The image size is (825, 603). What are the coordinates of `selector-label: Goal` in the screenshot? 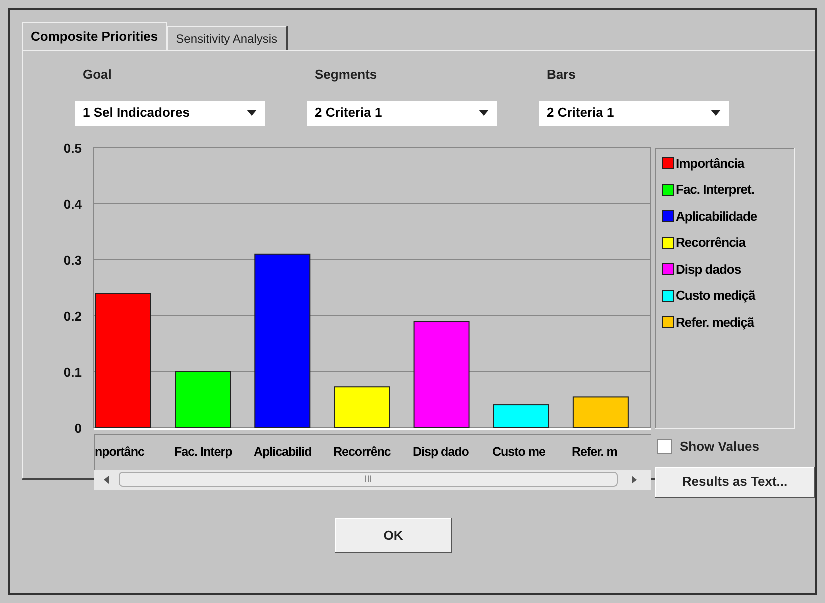 It's located at (97, 75).